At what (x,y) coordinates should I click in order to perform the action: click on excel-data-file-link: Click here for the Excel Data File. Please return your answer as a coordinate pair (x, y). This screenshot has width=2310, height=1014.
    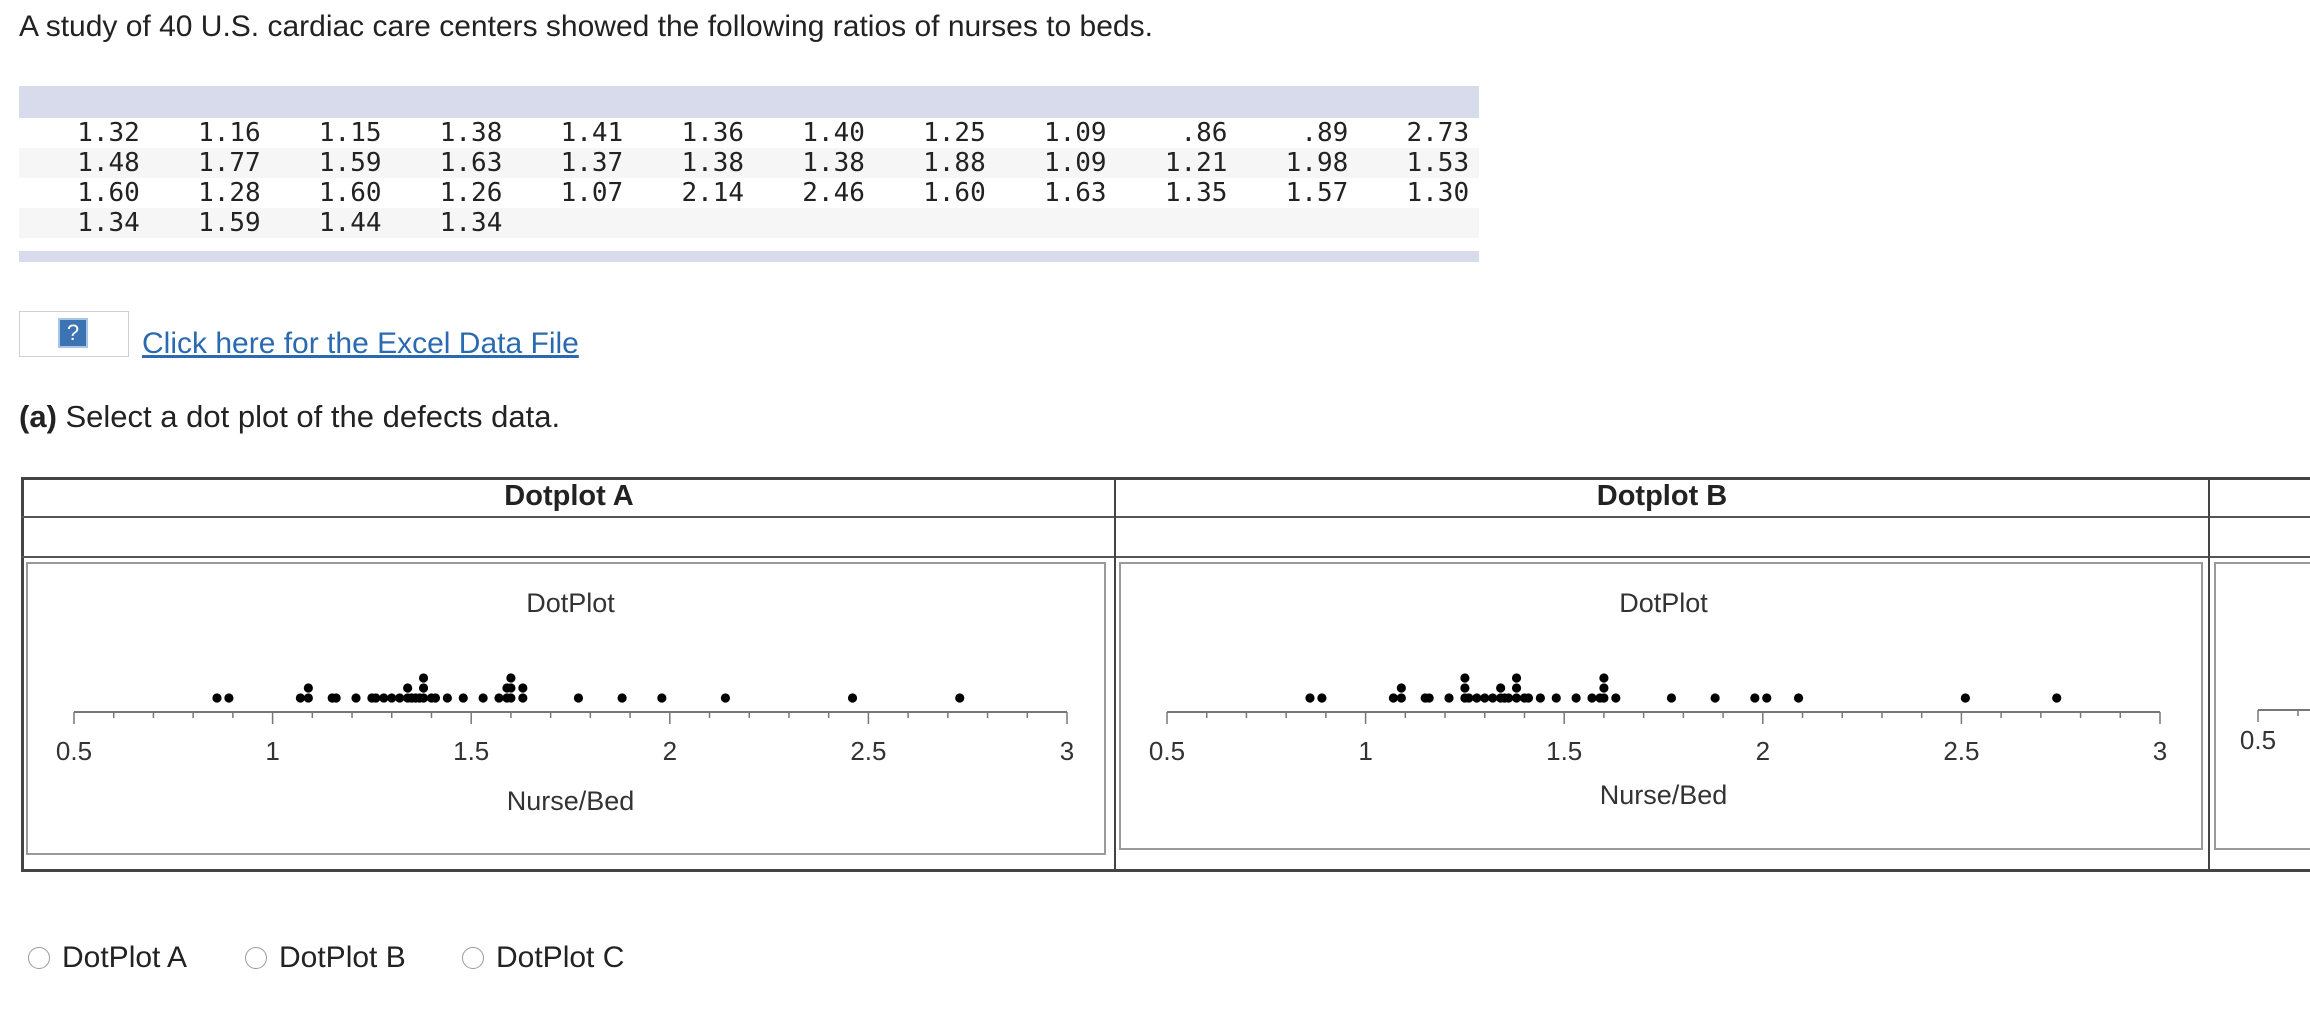
    Looking at the image, I should click on (360, 344).